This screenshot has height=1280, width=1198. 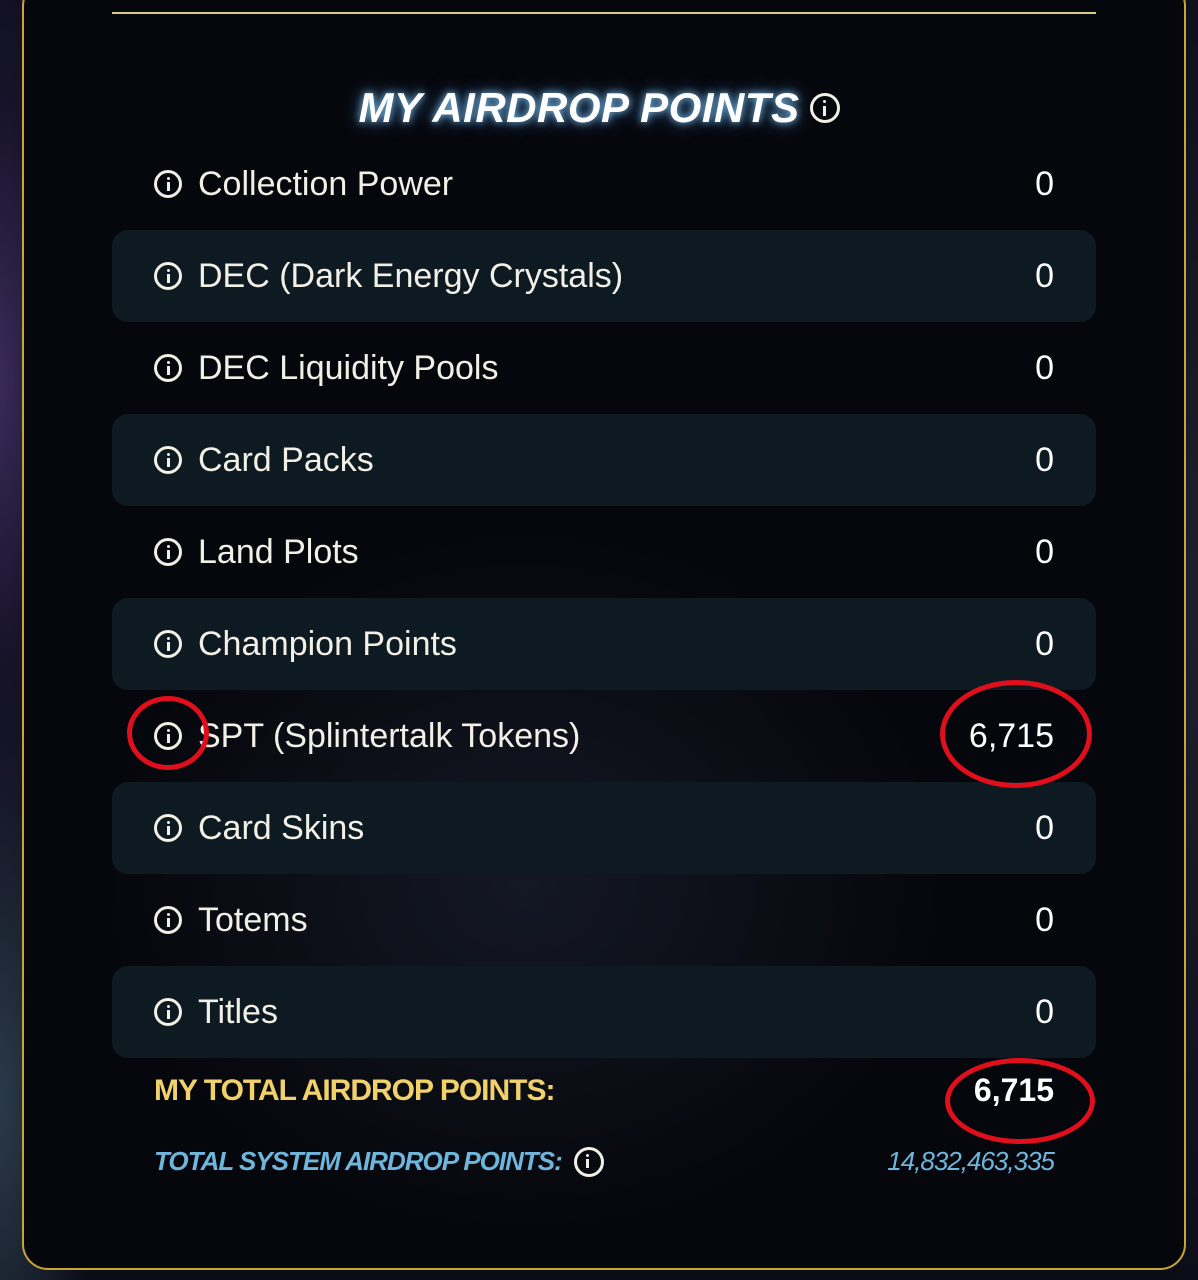 I want to click on list-item-card-skins: Card Skins 0, so click(x=604, y=828).